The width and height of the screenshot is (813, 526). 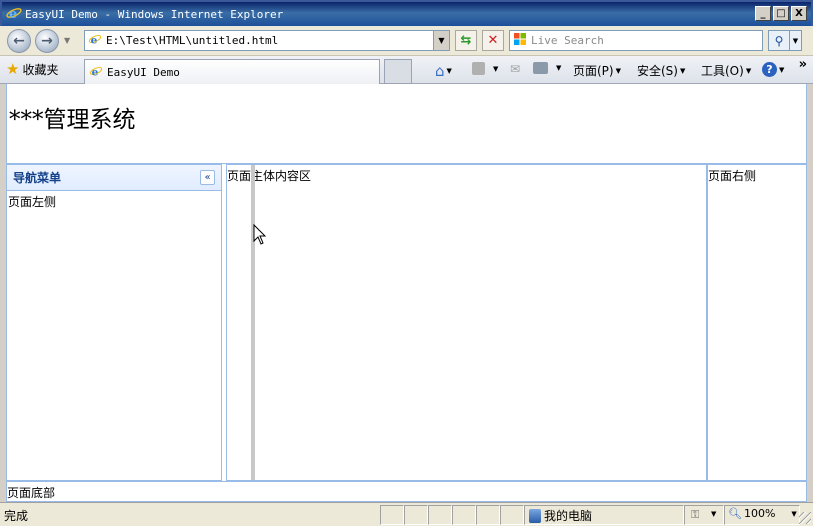 What do you see at coordinates (618, 70) in the screenshot?
I see `page-menu-dropdown-icon: ▼` at bounding box center [618, 70].